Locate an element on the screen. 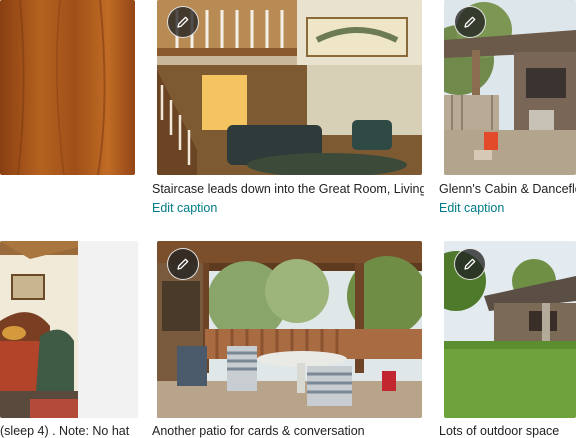 Image resolution: width=576 pixels, height=438 pixels. photo-caption-bedroom: (sleep 4) . Note: No hat is located at coordinates (65, 431).